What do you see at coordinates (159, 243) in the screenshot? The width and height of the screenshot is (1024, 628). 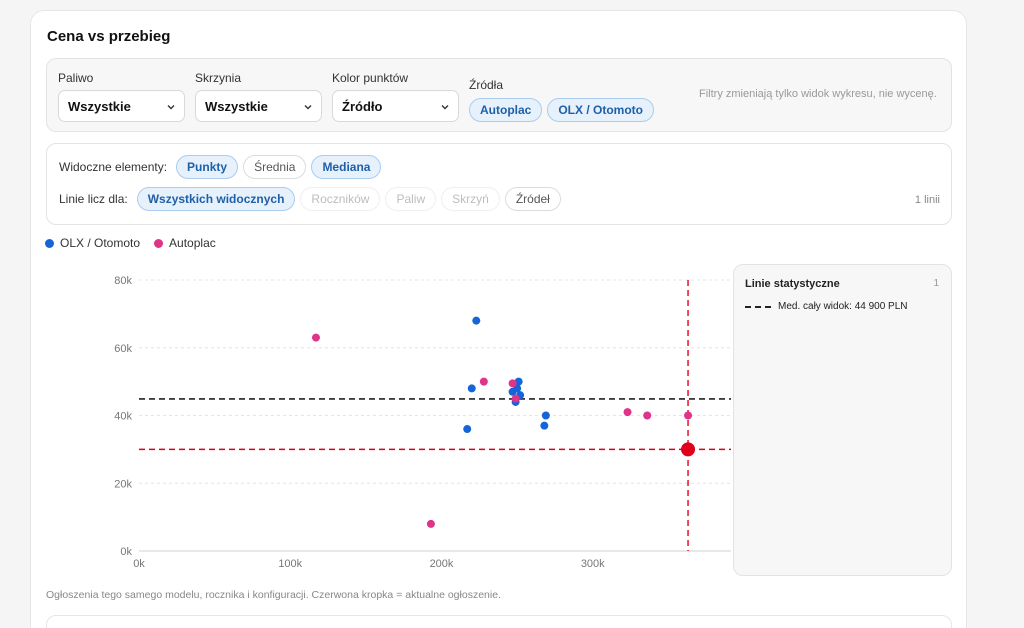 I see `legend-dot-autoplac` at bounding box center [159, 243].